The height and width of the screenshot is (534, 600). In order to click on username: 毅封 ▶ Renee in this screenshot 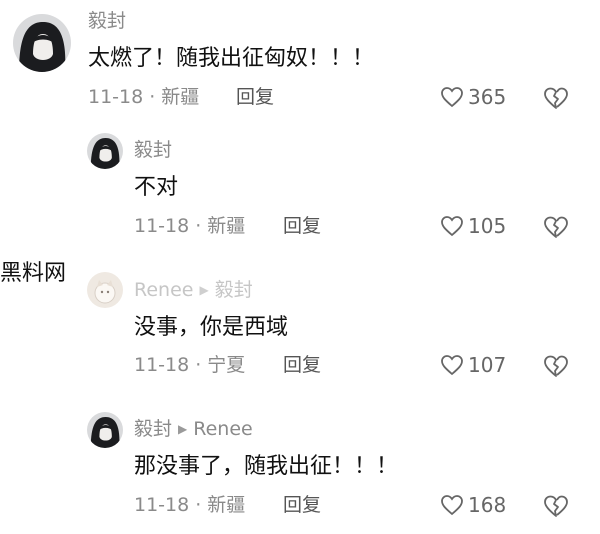, I will do `click(193, 429)`.